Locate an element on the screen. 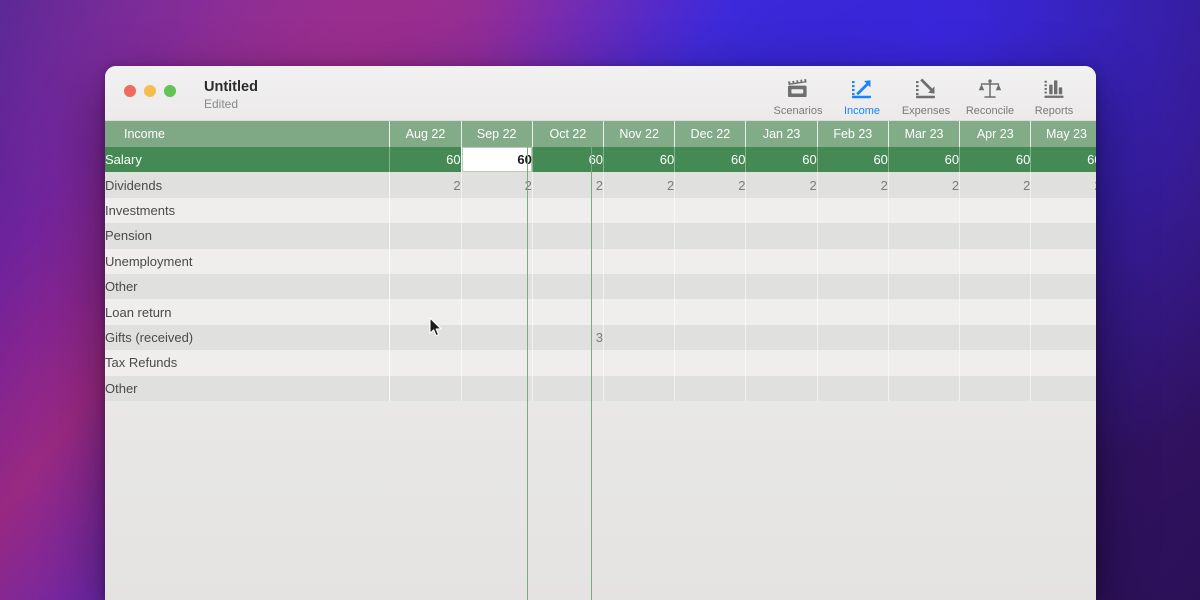 This screenshot has height=600, width=1200. toolbar-item-expenses: Expenses is located at coordinates (926, 95).